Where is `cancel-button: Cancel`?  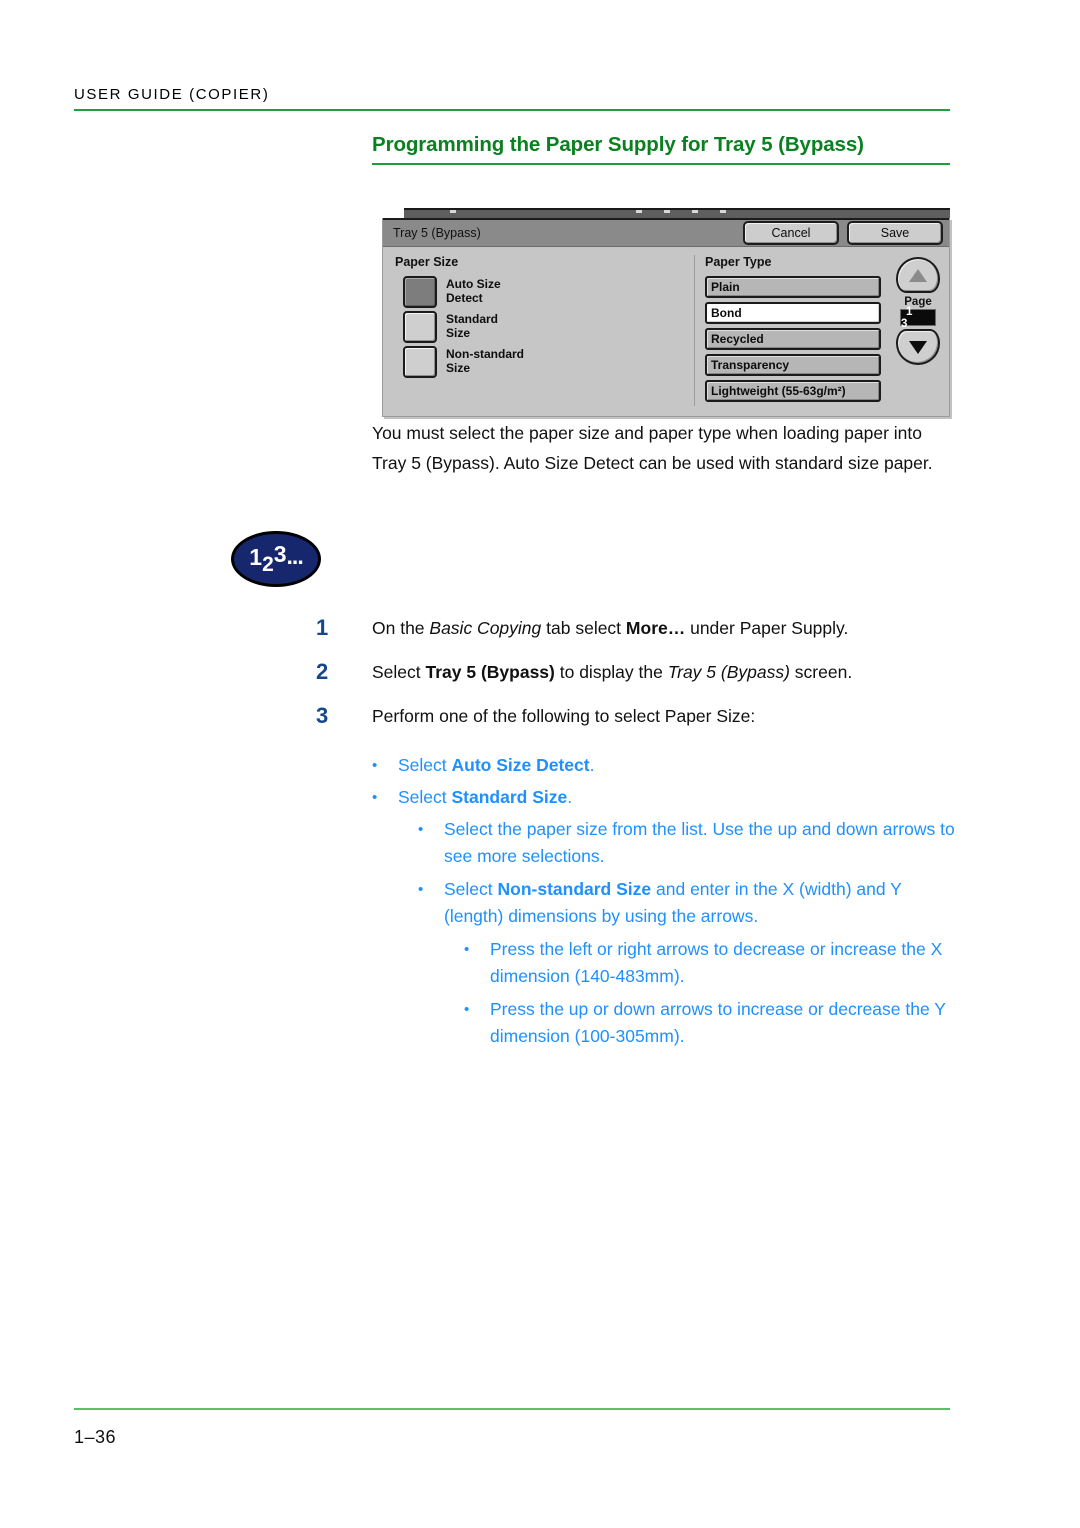 cancel-button: Cancel is located at coordinates (791, 233).